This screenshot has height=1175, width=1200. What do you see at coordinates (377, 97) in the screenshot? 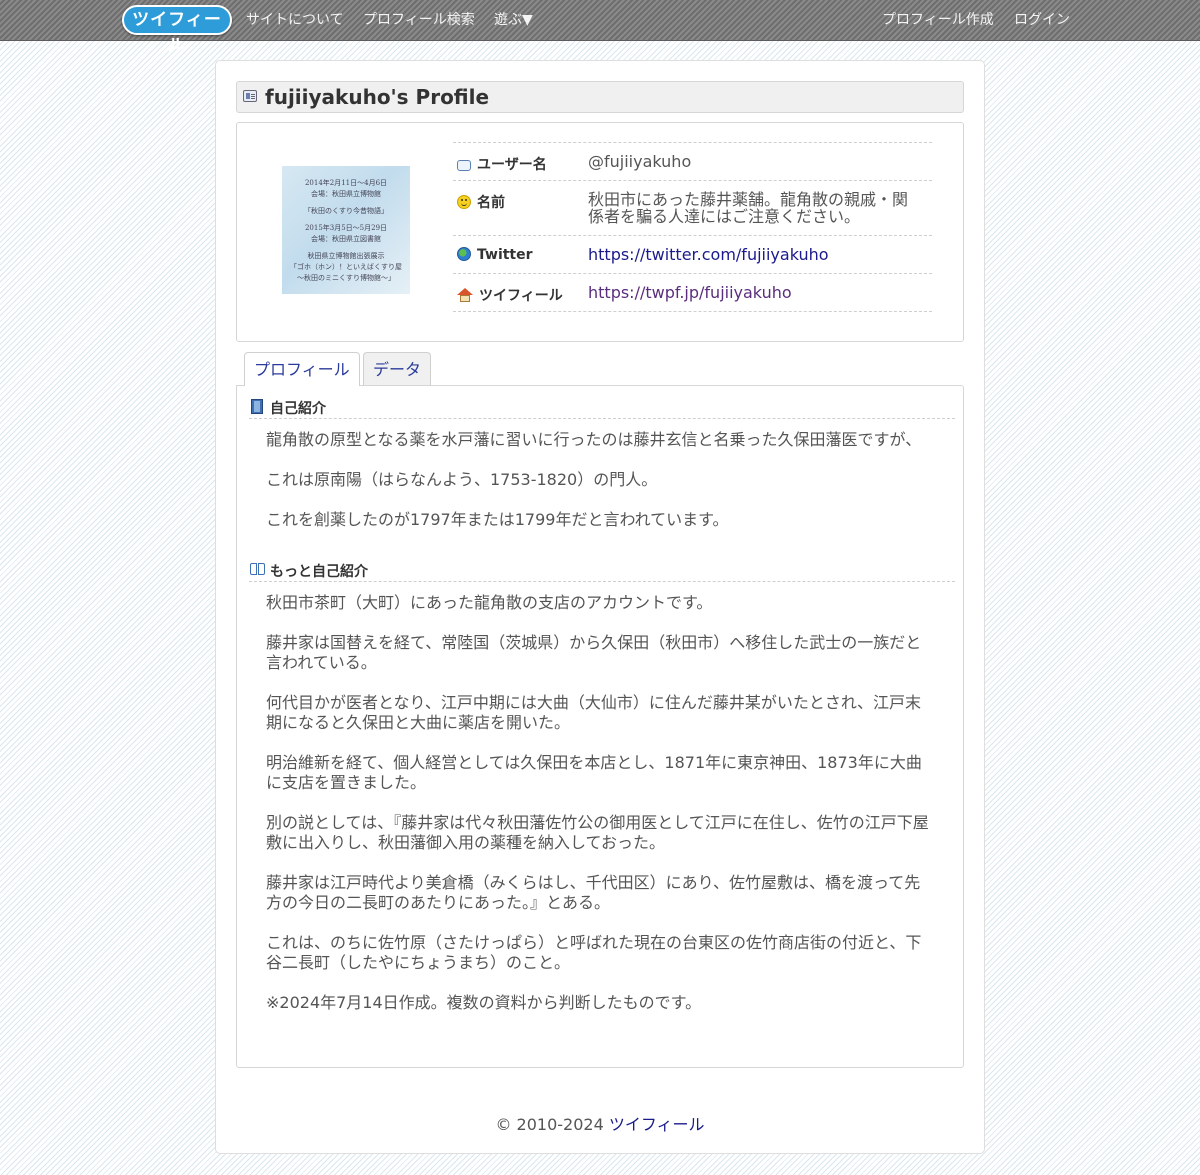
I see `page-title: fujiiyakuho's Profile` at bounding box center [377, 97].